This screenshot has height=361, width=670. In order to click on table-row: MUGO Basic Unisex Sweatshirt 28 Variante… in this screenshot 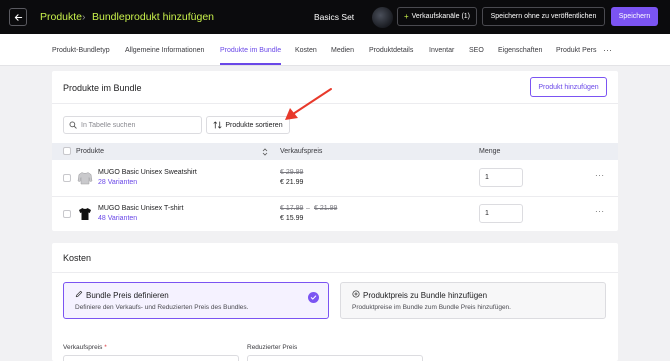, I will do `click(335, 178)`.